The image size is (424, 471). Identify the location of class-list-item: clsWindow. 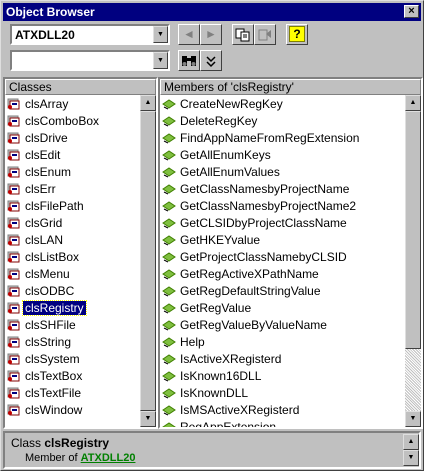
(44, 410).